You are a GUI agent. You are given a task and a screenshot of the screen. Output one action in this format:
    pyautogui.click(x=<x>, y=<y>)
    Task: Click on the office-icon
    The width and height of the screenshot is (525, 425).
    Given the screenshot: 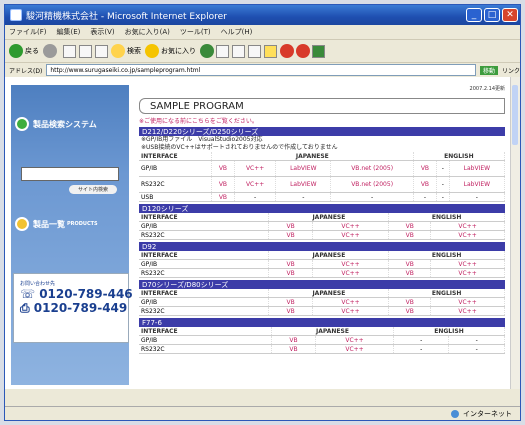 What is the action you would take?
    pyautogui.click(x=303, y=51)
    